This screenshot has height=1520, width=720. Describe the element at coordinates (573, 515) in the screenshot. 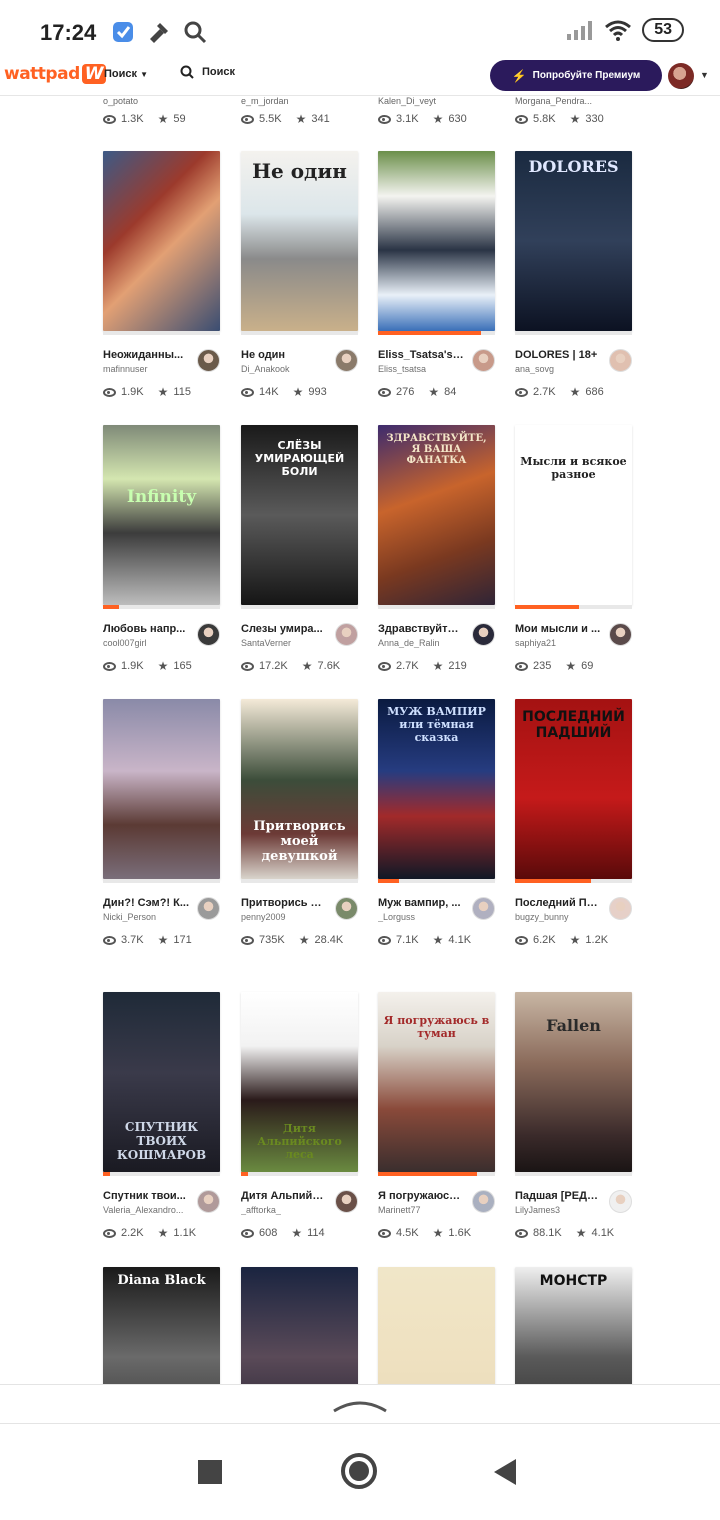

I see `story-cover: Мысли и всякое разное` at that location.